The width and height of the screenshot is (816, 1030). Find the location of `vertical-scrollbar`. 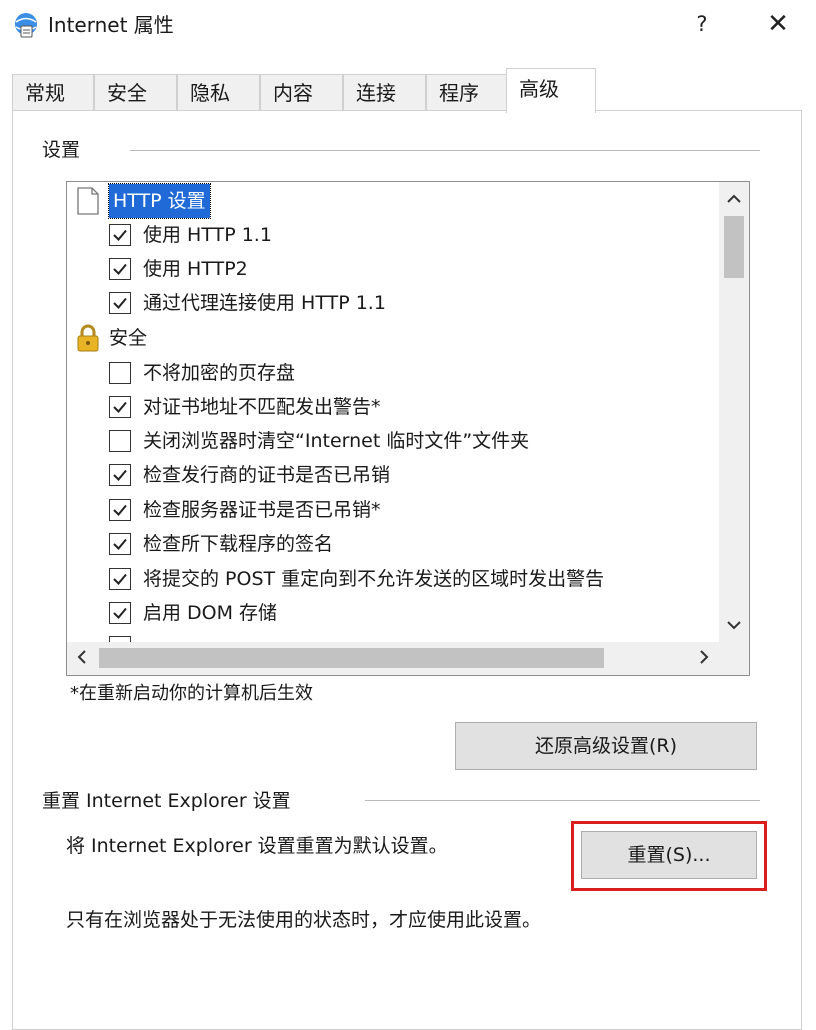

vertical-scrollbar is located at coordinates (734, 412).